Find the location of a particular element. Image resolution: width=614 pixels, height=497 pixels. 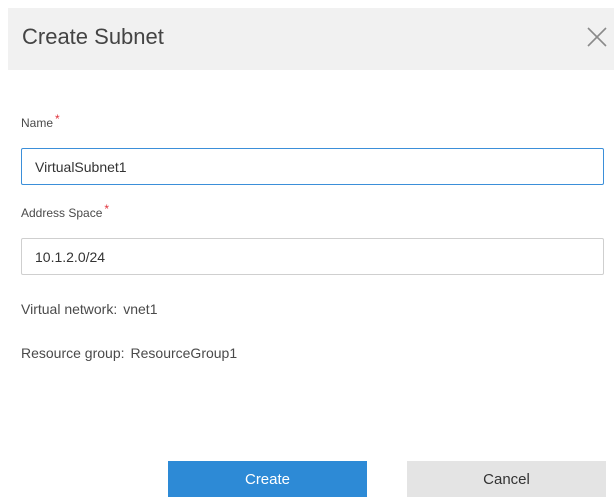

resource-group-label: Resource group: is located at coordinates (73, 353).